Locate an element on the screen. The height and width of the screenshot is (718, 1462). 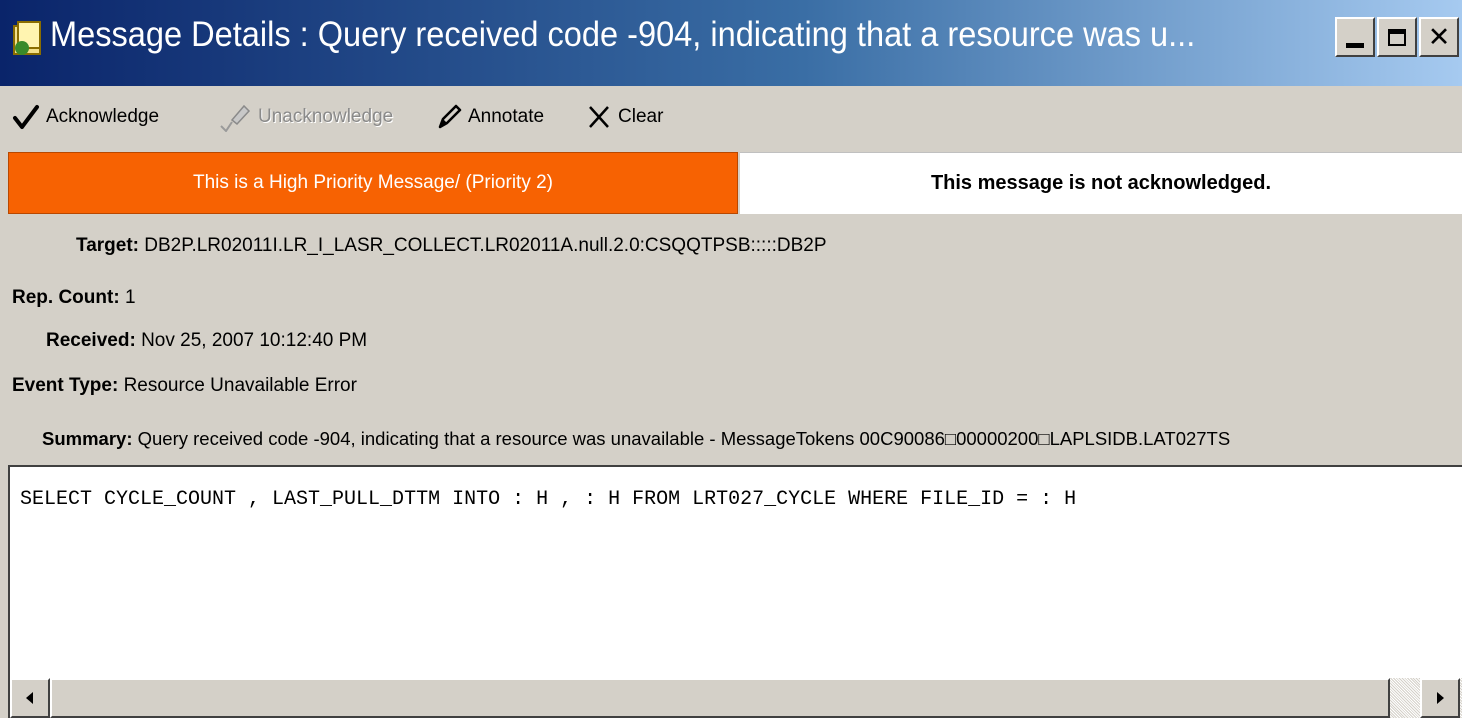
close-icon: ✕ is located at coordinates (1439, 37).